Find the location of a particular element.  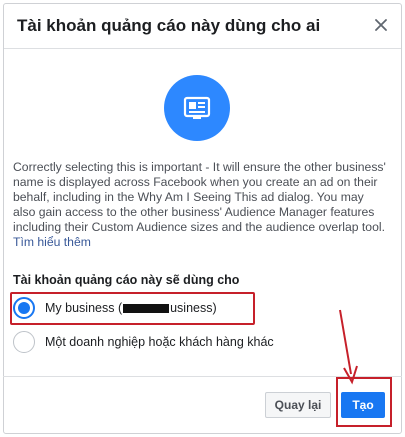

close-icon is located at coordinates (381, 25).